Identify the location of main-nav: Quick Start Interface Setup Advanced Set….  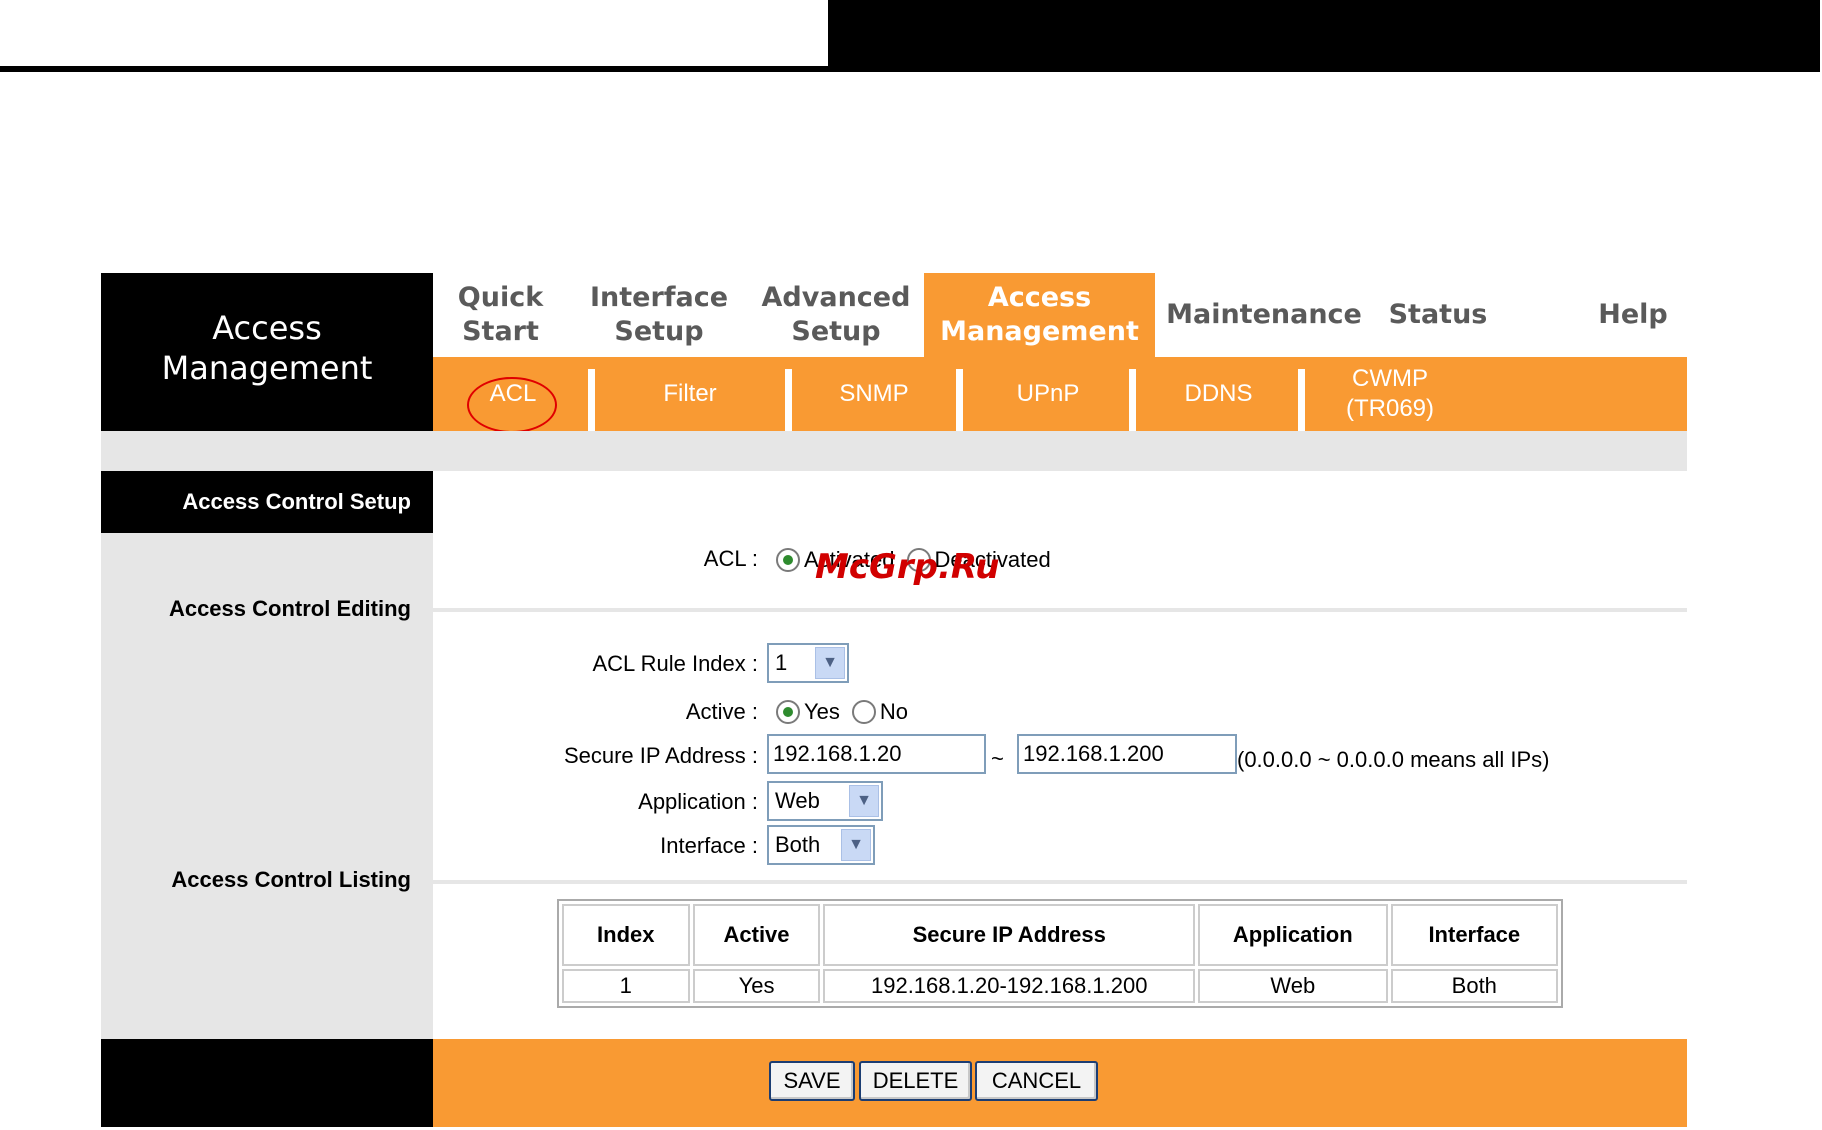
(1060, 315).